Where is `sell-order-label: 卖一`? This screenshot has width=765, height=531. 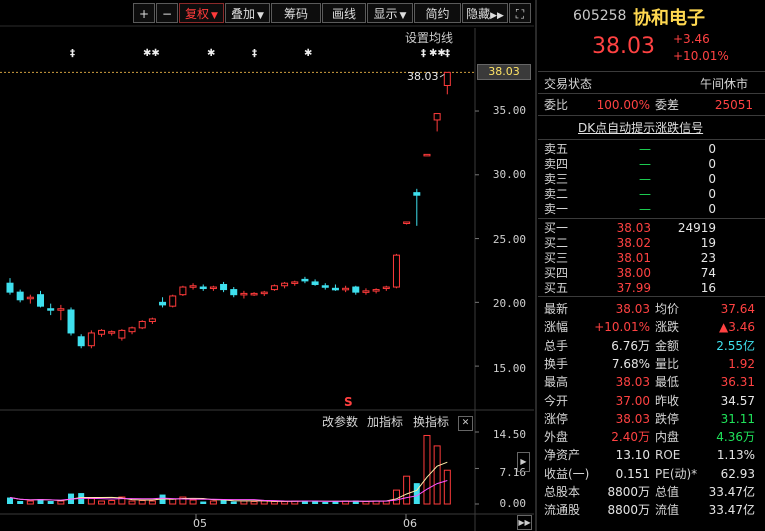
sell-order-label: 卖一 is located at coordinates (556, 209).